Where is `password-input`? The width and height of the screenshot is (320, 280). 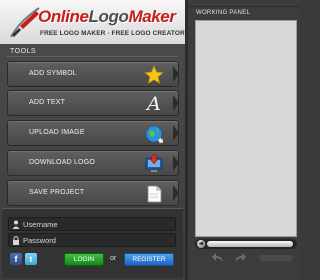
password-input is located at coordinates (98, 240).